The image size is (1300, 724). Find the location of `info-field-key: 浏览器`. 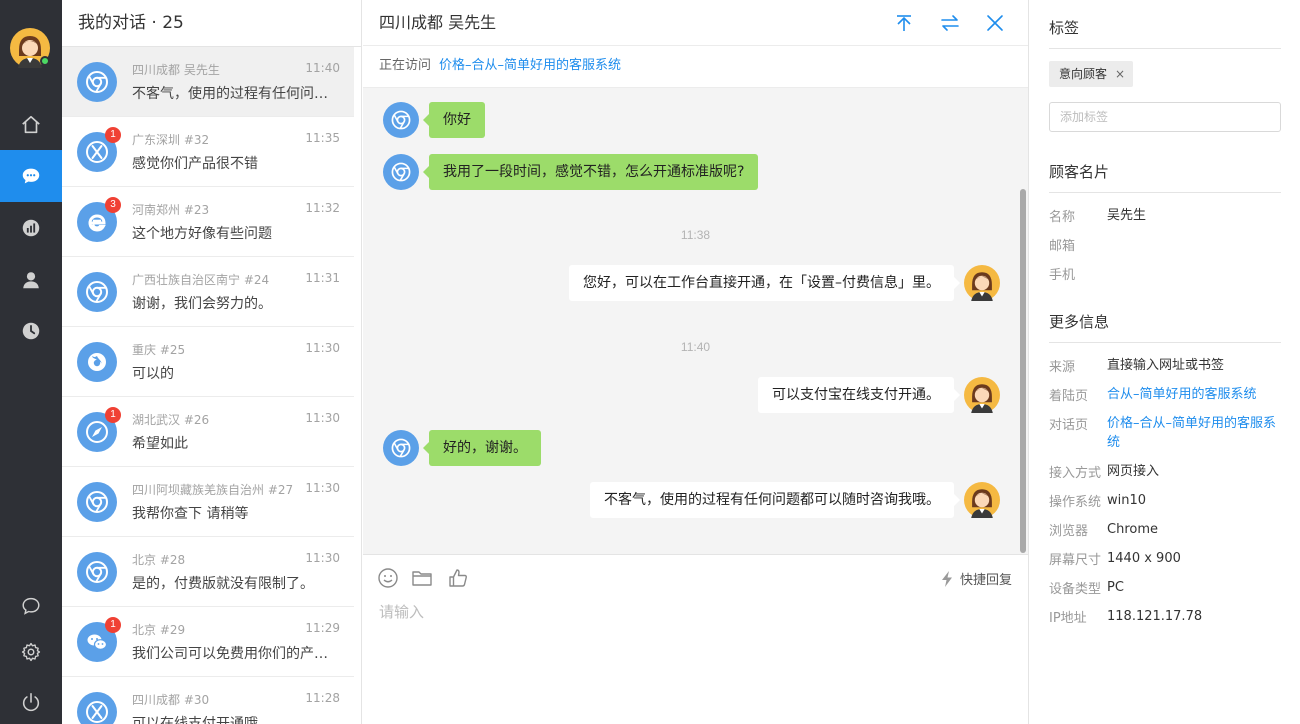

info-field-key: 浏览器 is located at coordinates (1069, 531).